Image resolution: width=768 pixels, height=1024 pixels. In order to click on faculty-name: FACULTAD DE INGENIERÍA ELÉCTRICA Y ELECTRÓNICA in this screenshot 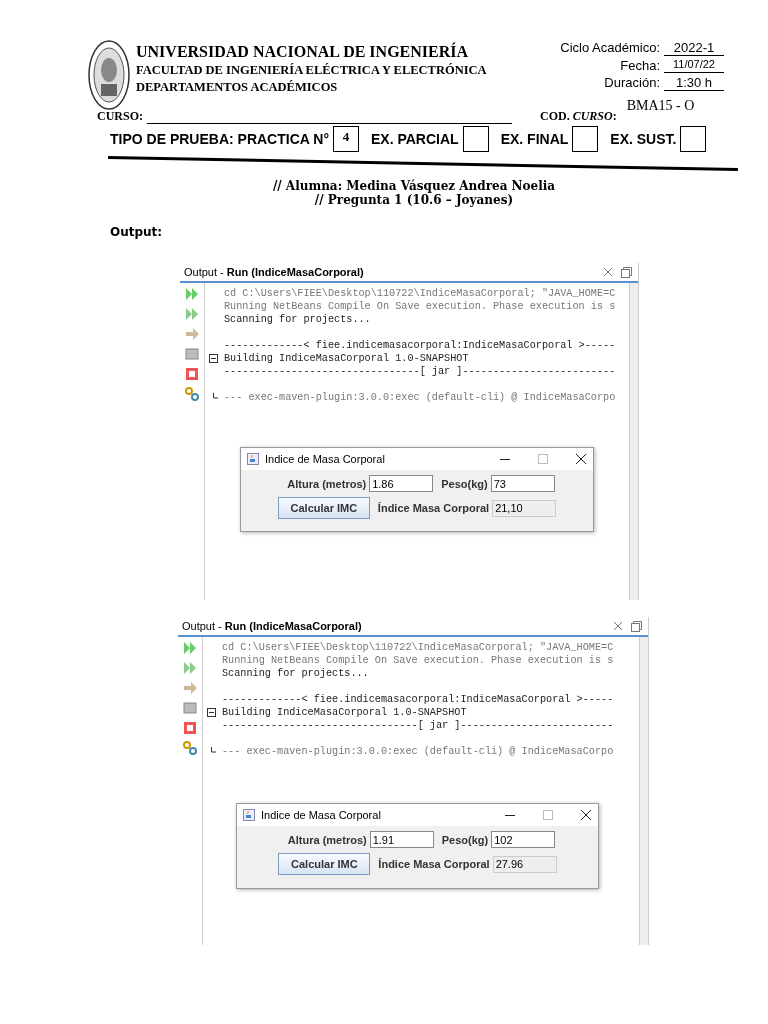, I will do `click(312, 70)`.